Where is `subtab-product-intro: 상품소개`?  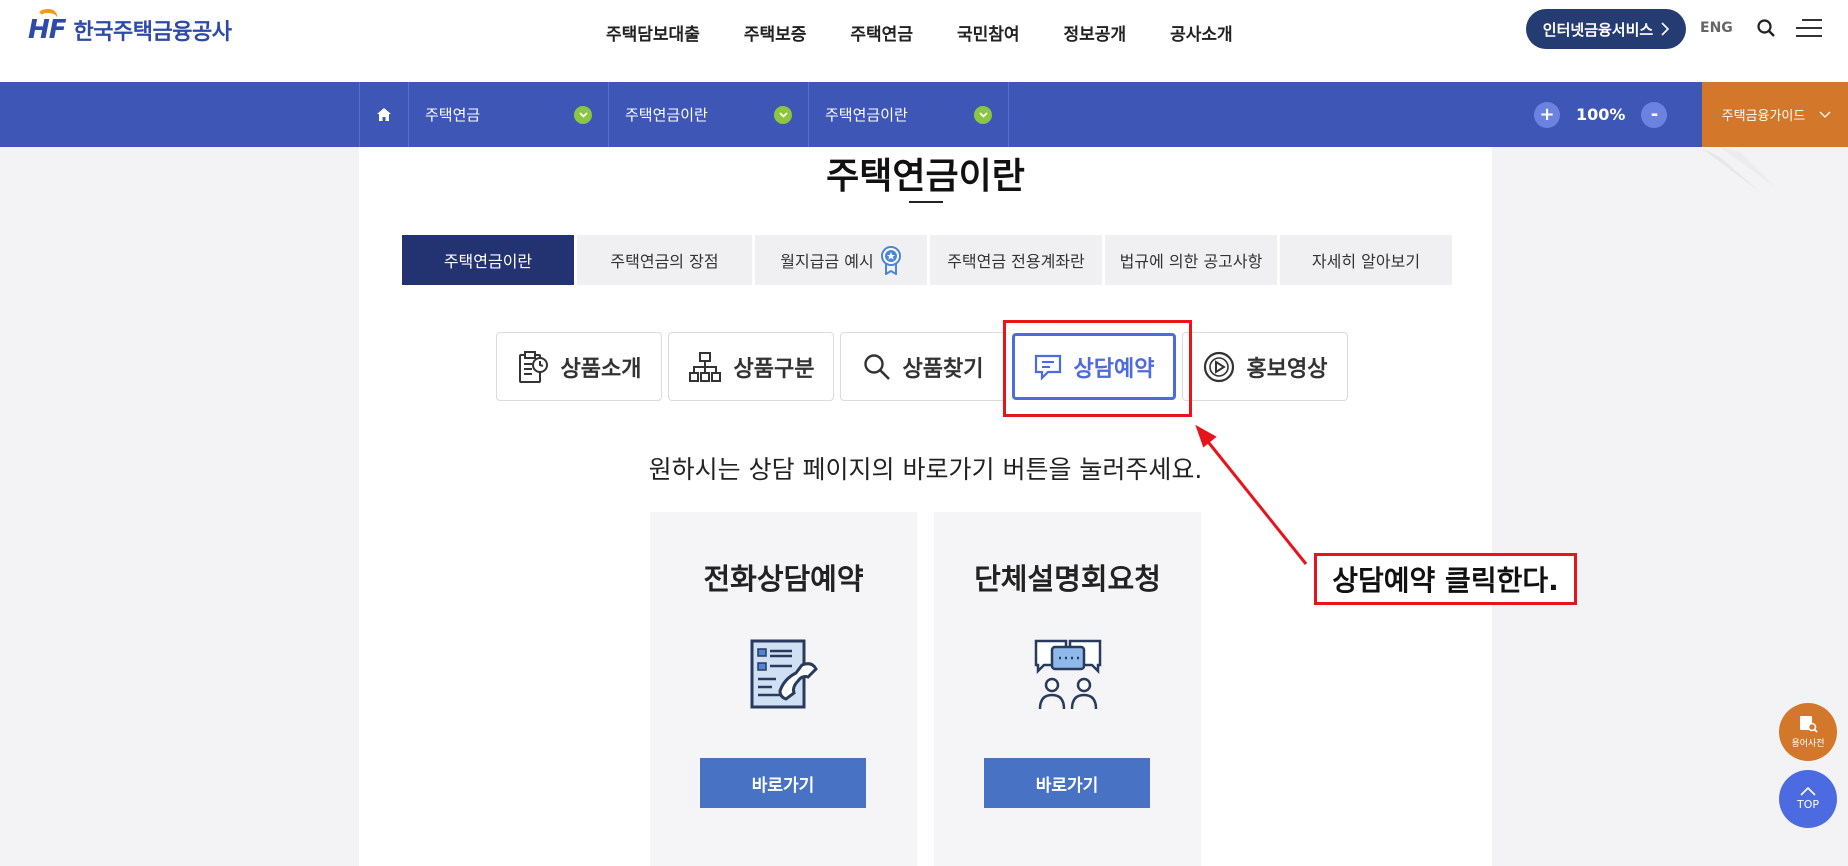 subtab-product-intro: 상품소개 is located at coordinates (579, 366).